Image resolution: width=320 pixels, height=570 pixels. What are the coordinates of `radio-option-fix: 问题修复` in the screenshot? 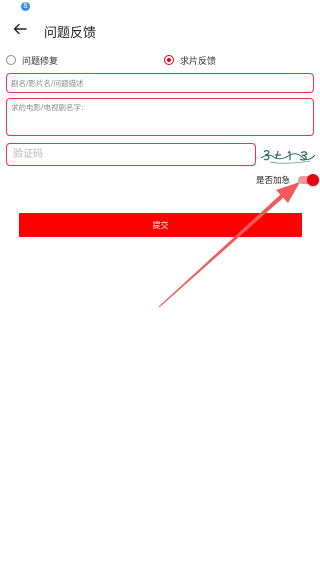 It's located at (32, 60).